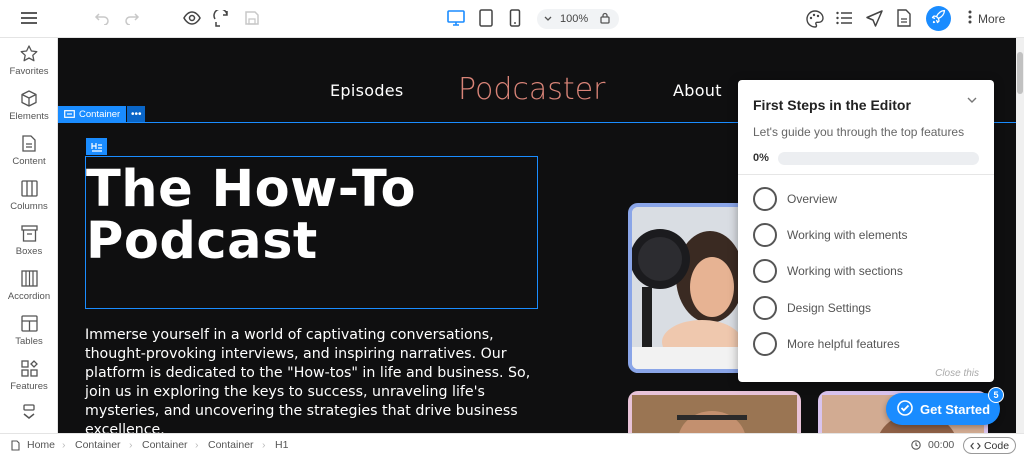 The image size is (1024, 456). Describe the element at coordinates (221, 18) in the screenshot. I see `refresh-icon` at that location.